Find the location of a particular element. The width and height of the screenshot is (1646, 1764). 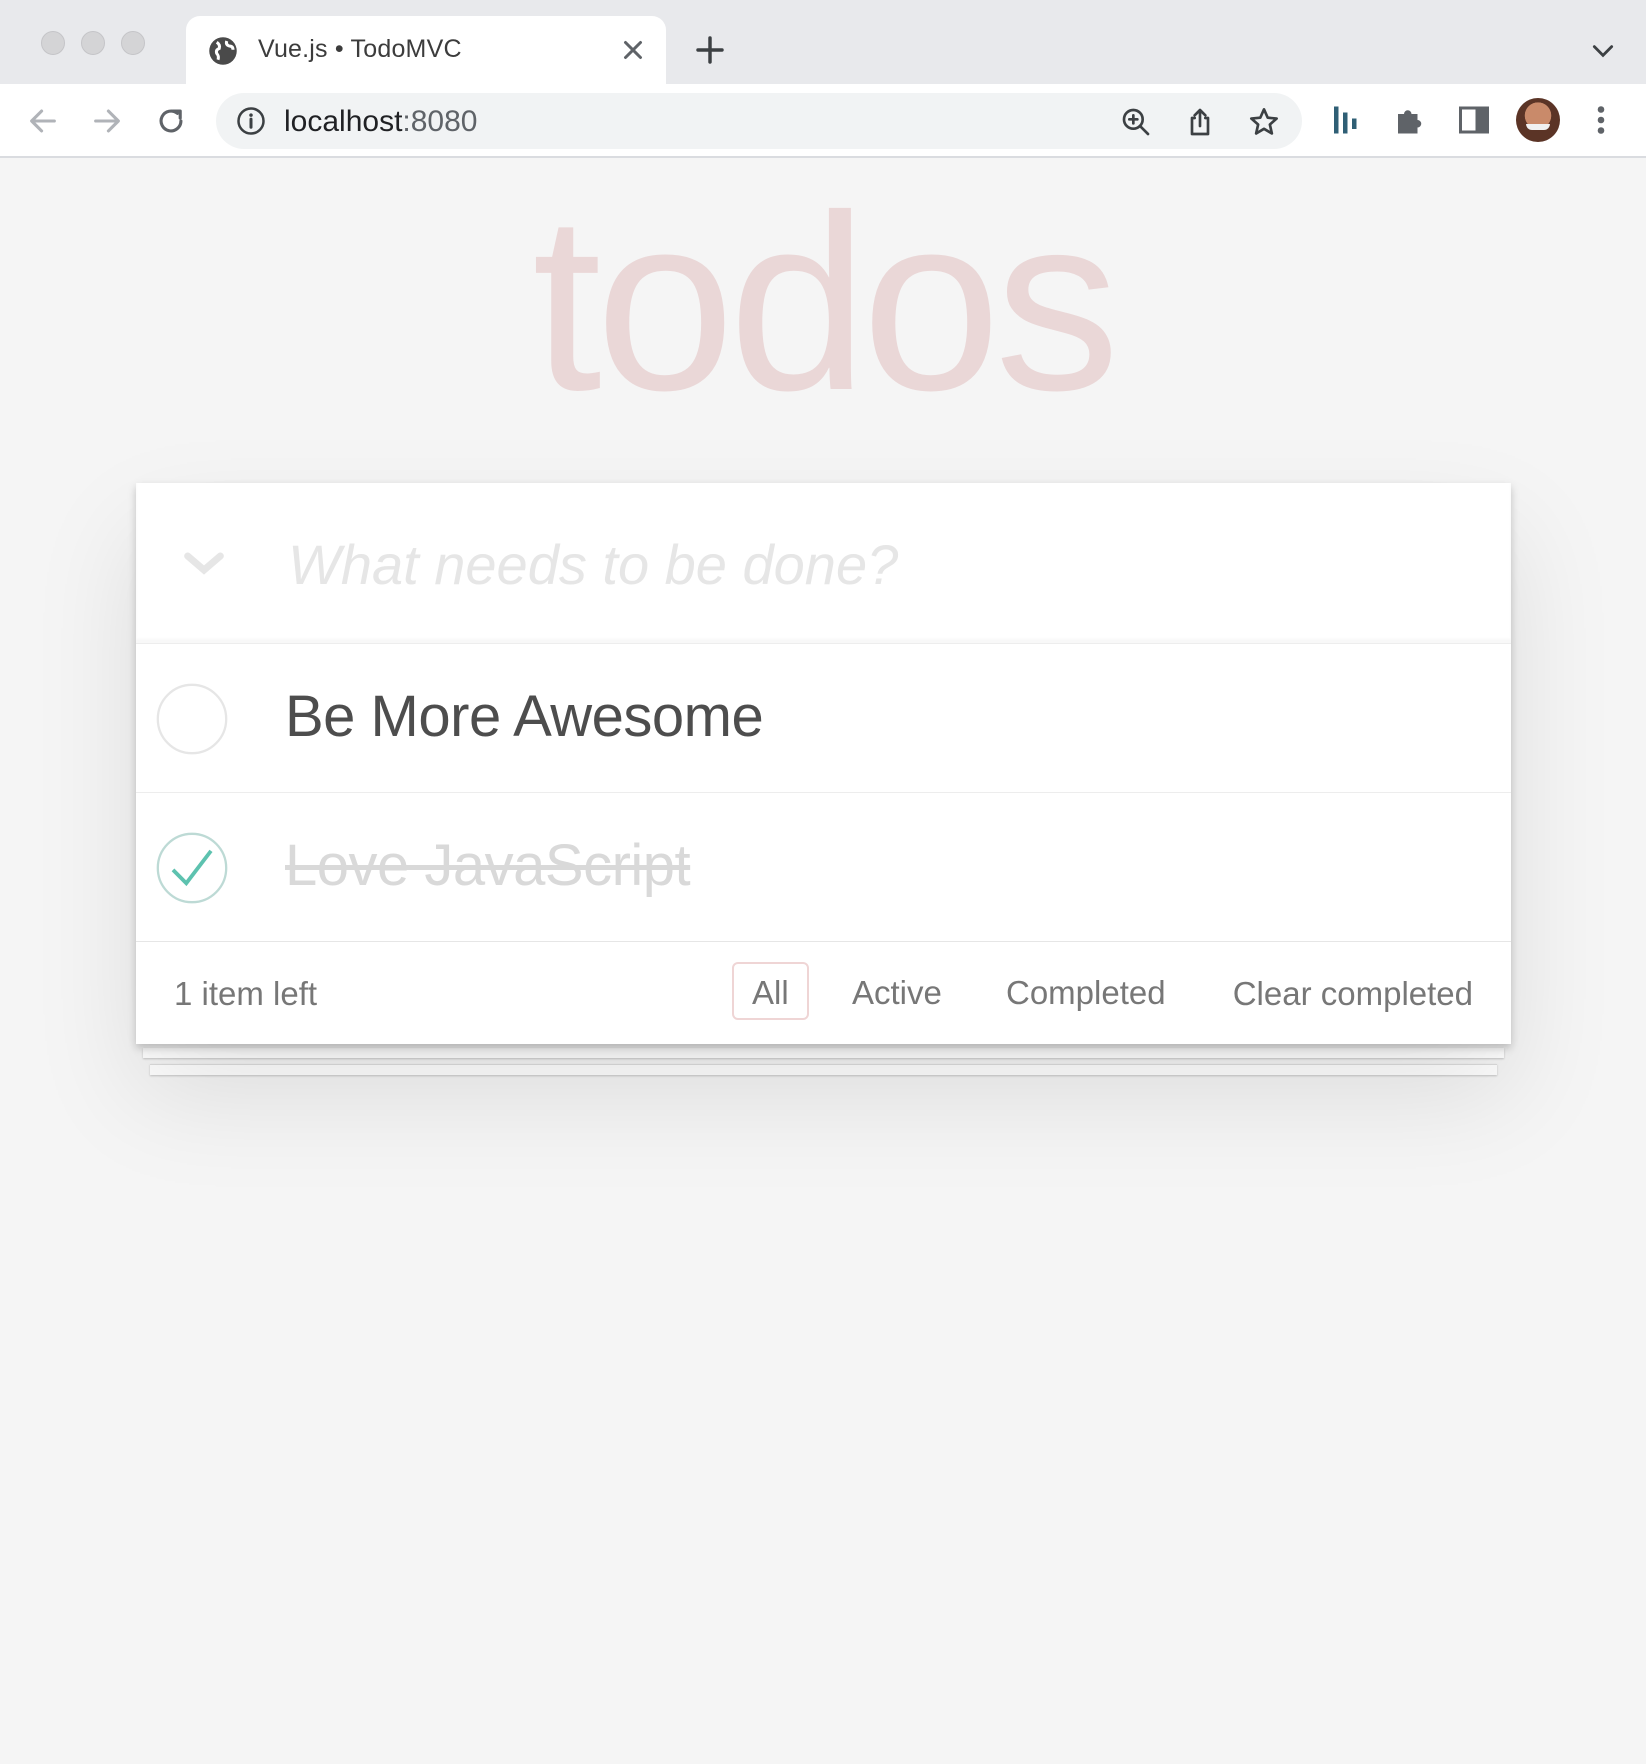

reload-icon is located at coordinates (171, 121).